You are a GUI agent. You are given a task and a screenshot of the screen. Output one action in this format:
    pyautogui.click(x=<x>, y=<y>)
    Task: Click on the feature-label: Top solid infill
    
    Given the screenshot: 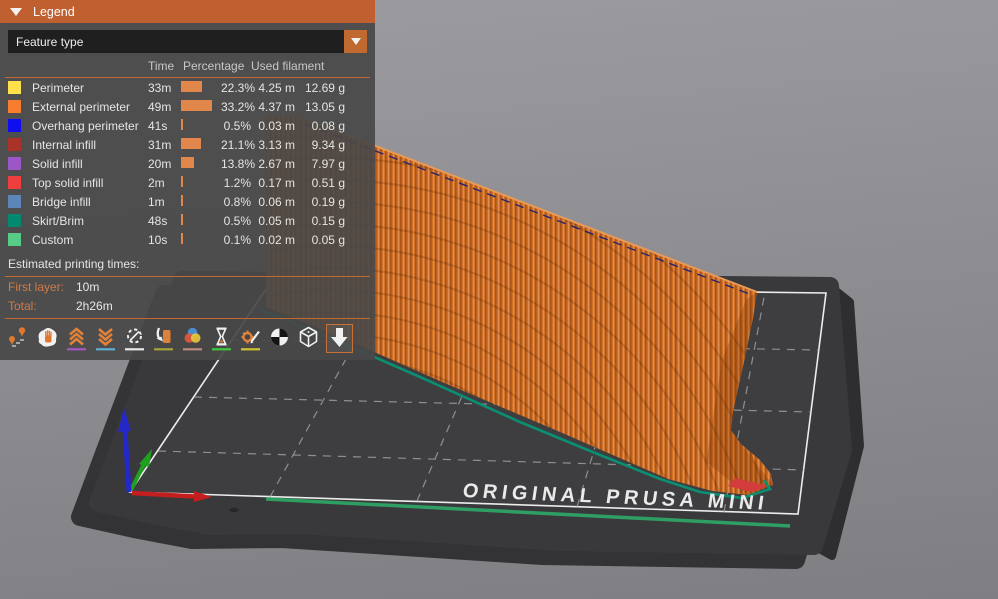 What is the action you would take?
    pyautogui.click(x=68, y=182)
    